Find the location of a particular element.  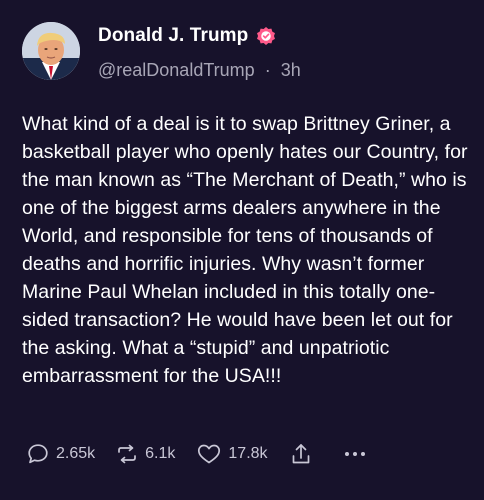

author-handle-row: @realDonaldTrump · 3h is located at coordinates (199, 70).